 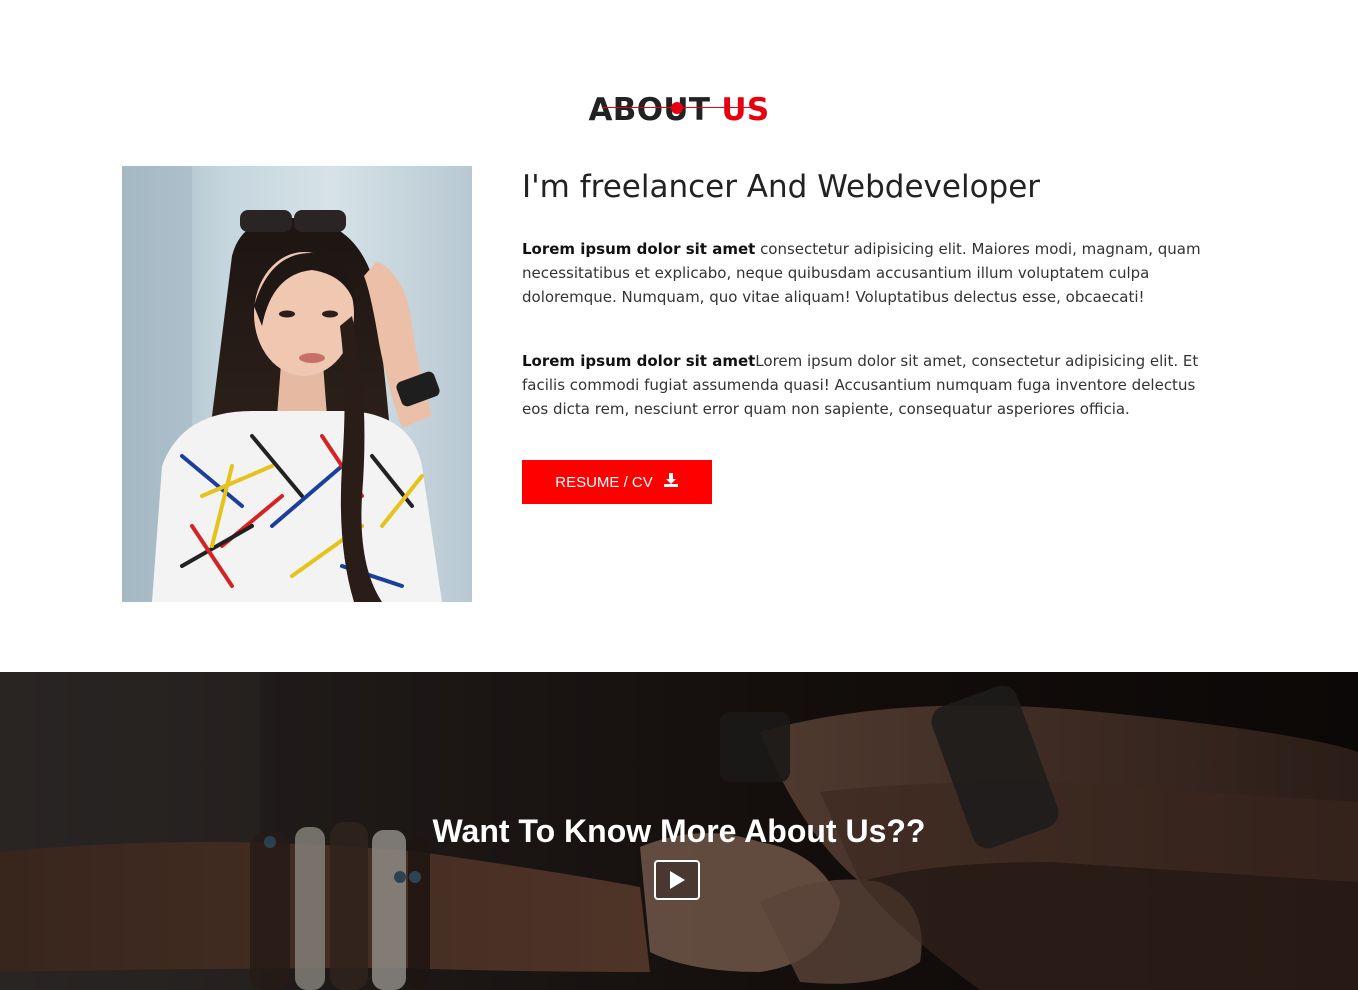 I want to click on resume-cv-button: RESUME / CV, so click(x=617, y=482).